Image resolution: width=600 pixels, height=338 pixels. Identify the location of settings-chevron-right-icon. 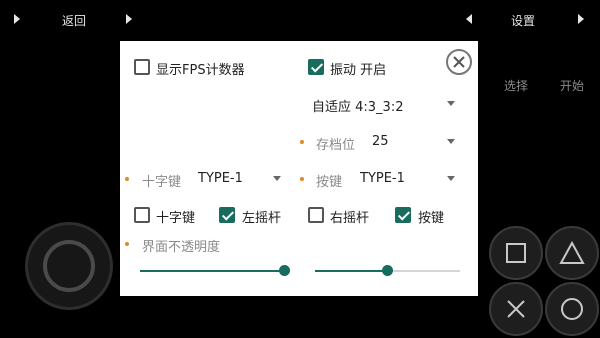
(581, 19).